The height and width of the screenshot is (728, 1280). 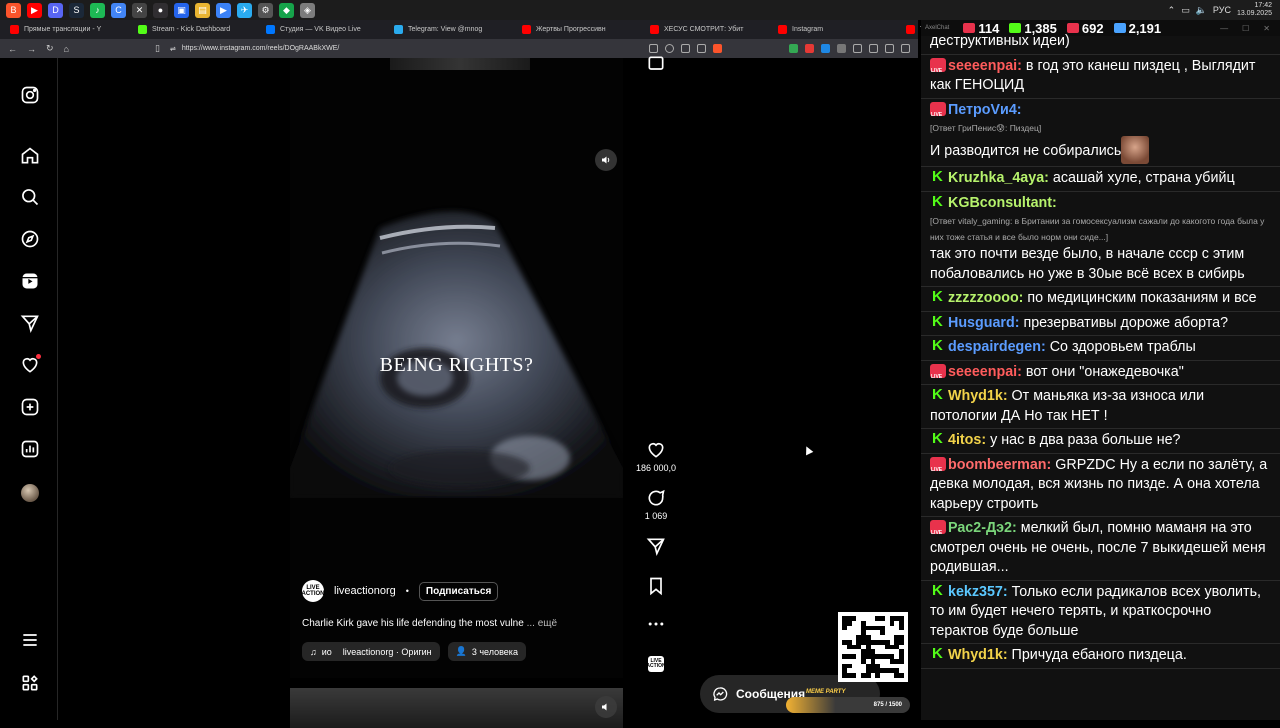 What do you see at coordinates (139, 10) in the screenshot?
I see `xbox-icon: ✕` at bounding box center [139, 10].